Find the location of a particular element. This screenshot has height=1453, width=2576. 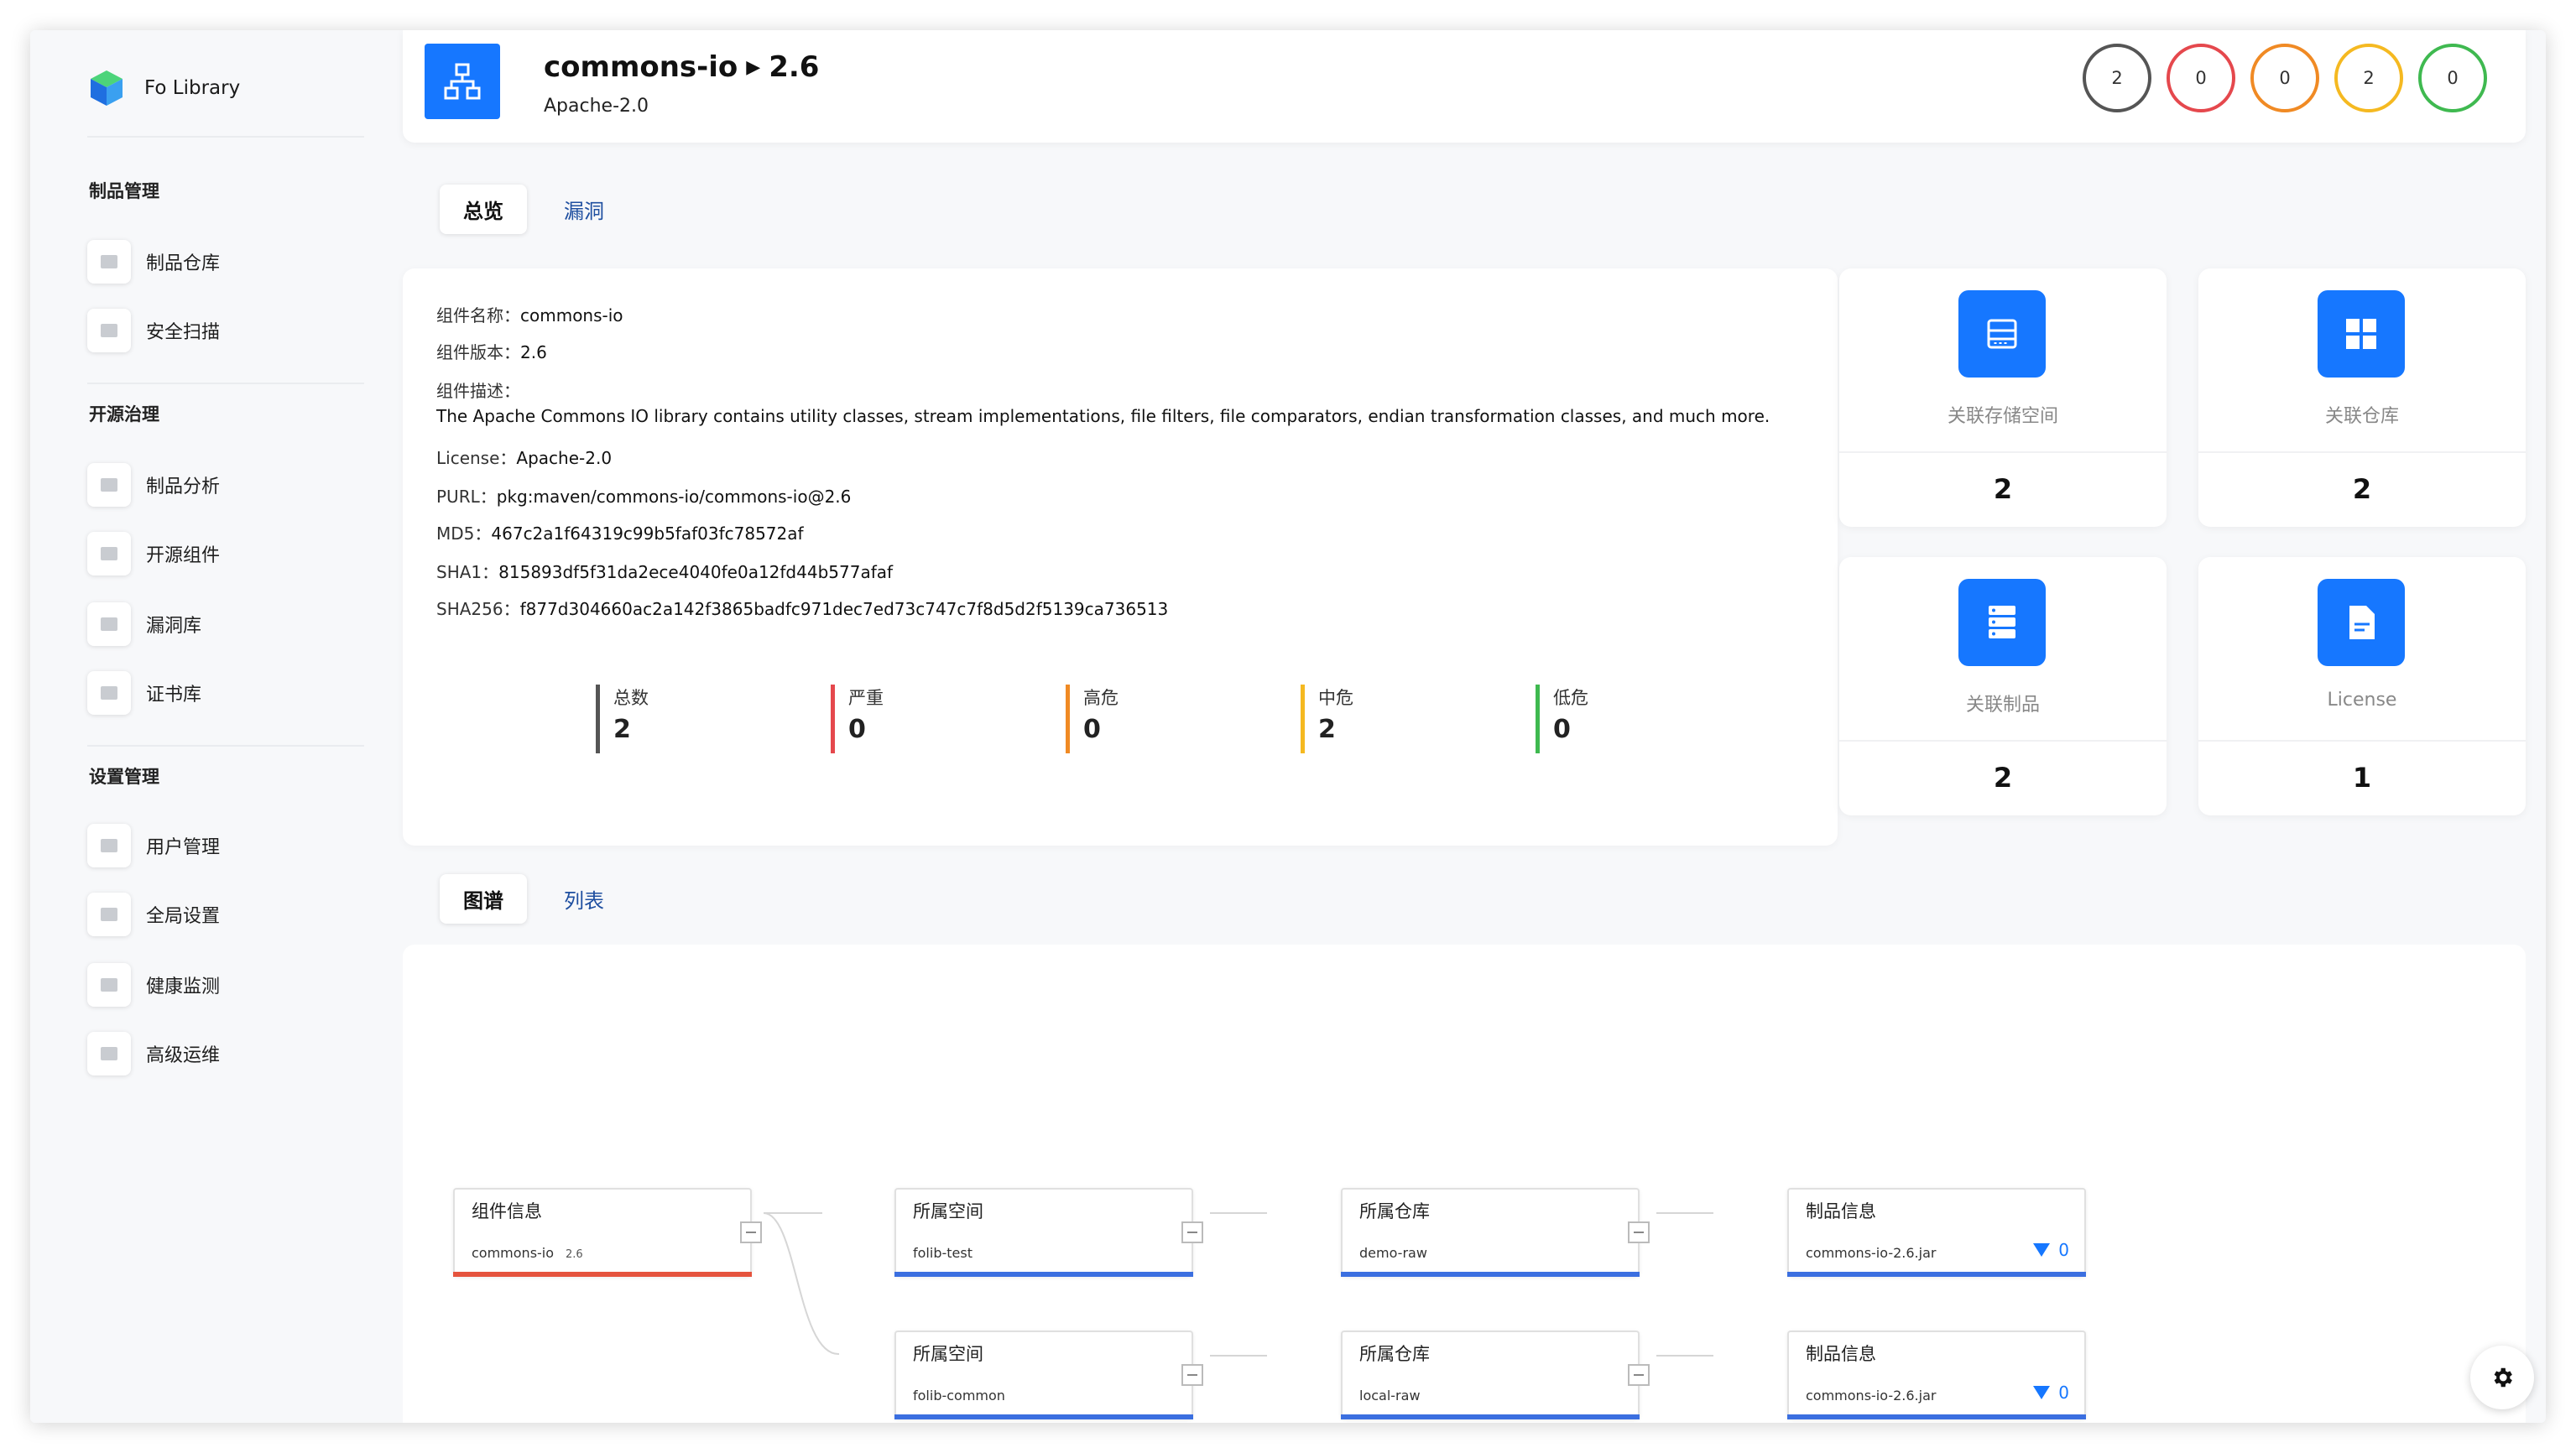

sidebar-item-artifact-repo: 制品仓库 is located at coordinates (153, 262).